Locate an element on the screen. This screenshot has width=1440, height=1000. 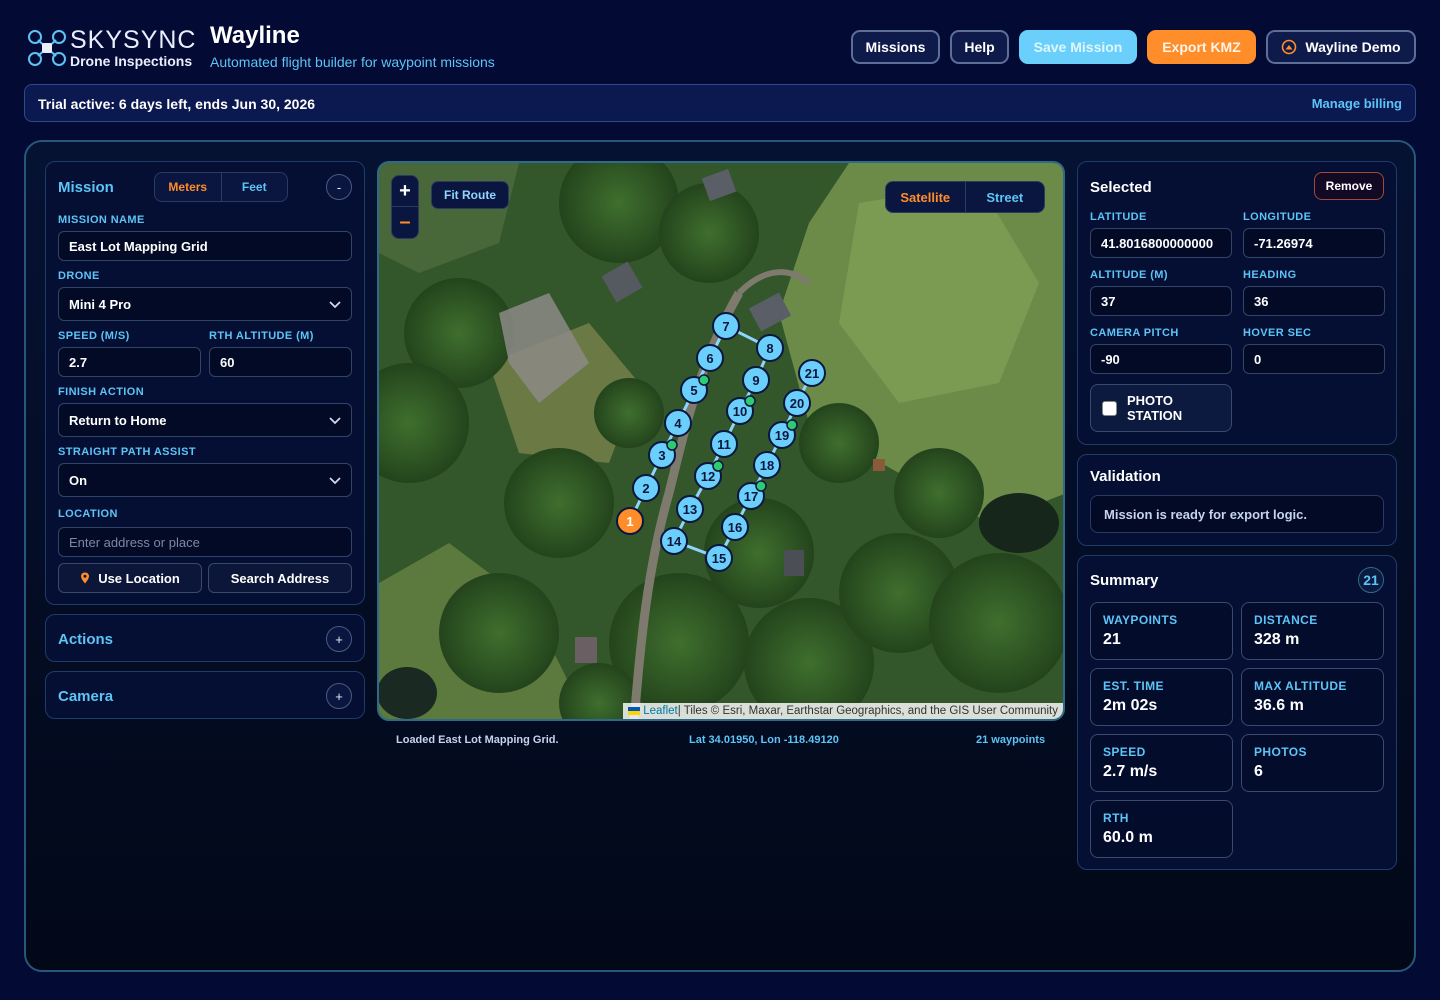
finish-action-select: Return to Home is located at coordinates (205, 420).